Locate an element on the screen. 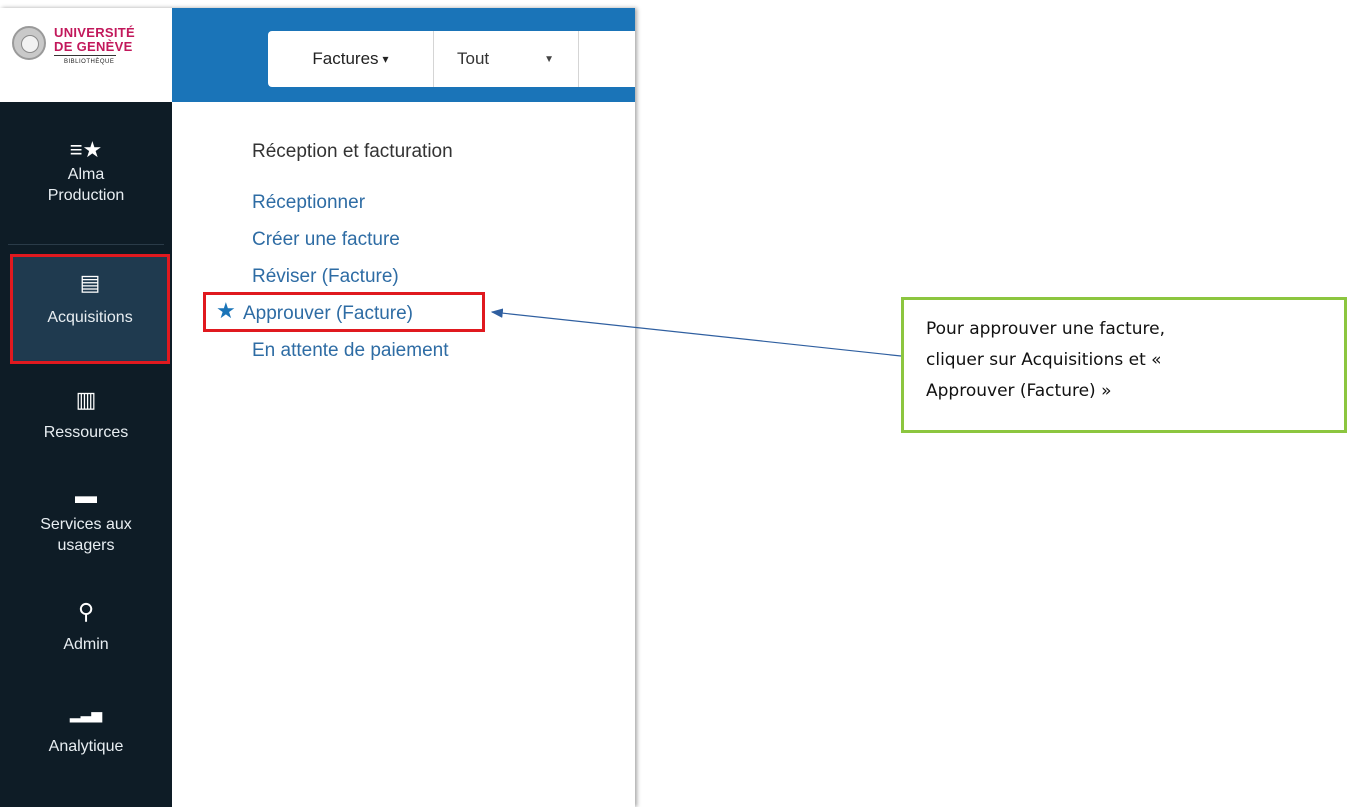 Image resolution: width=1354 pixels, height=807 pixels. menu-link-reviser-facture: Réviser (Facture) is located at coordinates (325, 277).